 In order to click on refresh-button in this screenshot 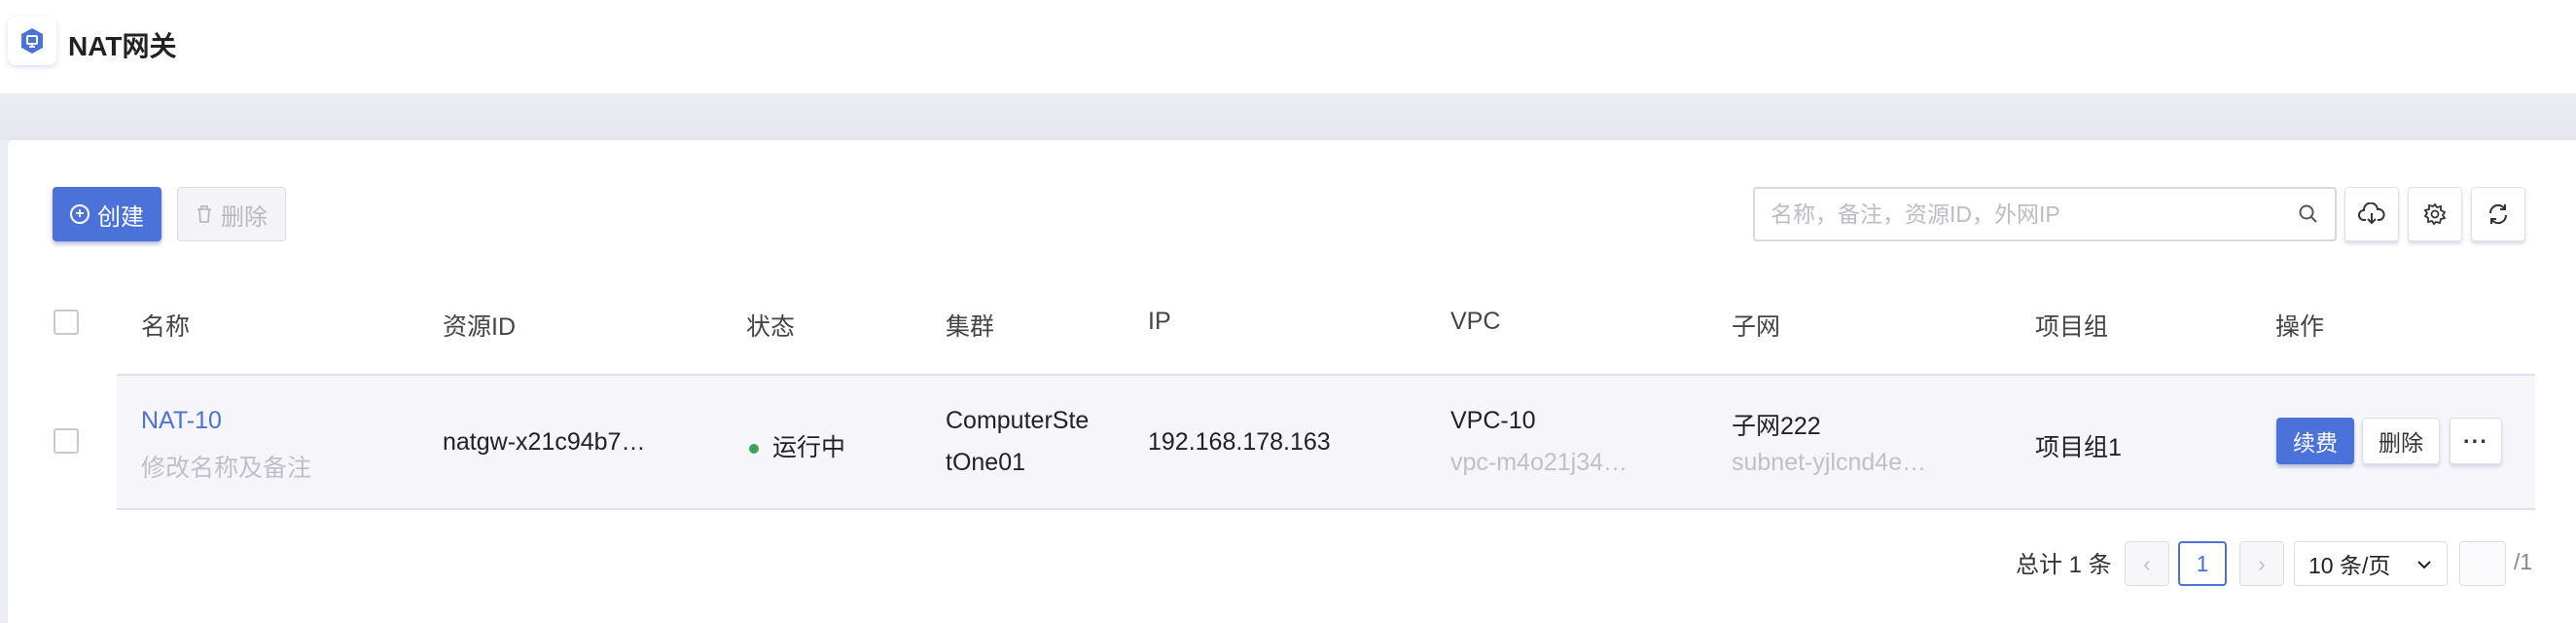, I will do `click(2498, 214)`.